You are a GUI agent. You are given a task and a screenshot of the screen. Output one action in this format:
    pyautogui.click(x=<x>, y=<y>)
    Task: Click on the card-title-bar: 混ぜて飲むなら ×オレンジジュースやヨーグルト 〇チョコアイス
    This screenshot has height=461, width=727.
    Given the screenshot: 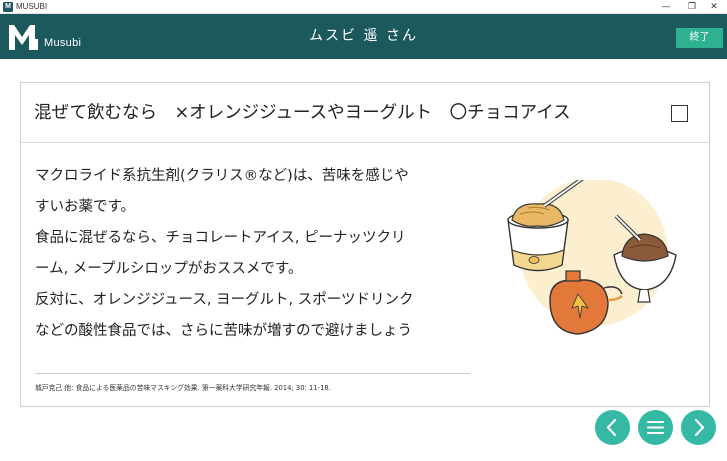 What is the action you would take?
    pyautogui.click(x=365, y=113)
    